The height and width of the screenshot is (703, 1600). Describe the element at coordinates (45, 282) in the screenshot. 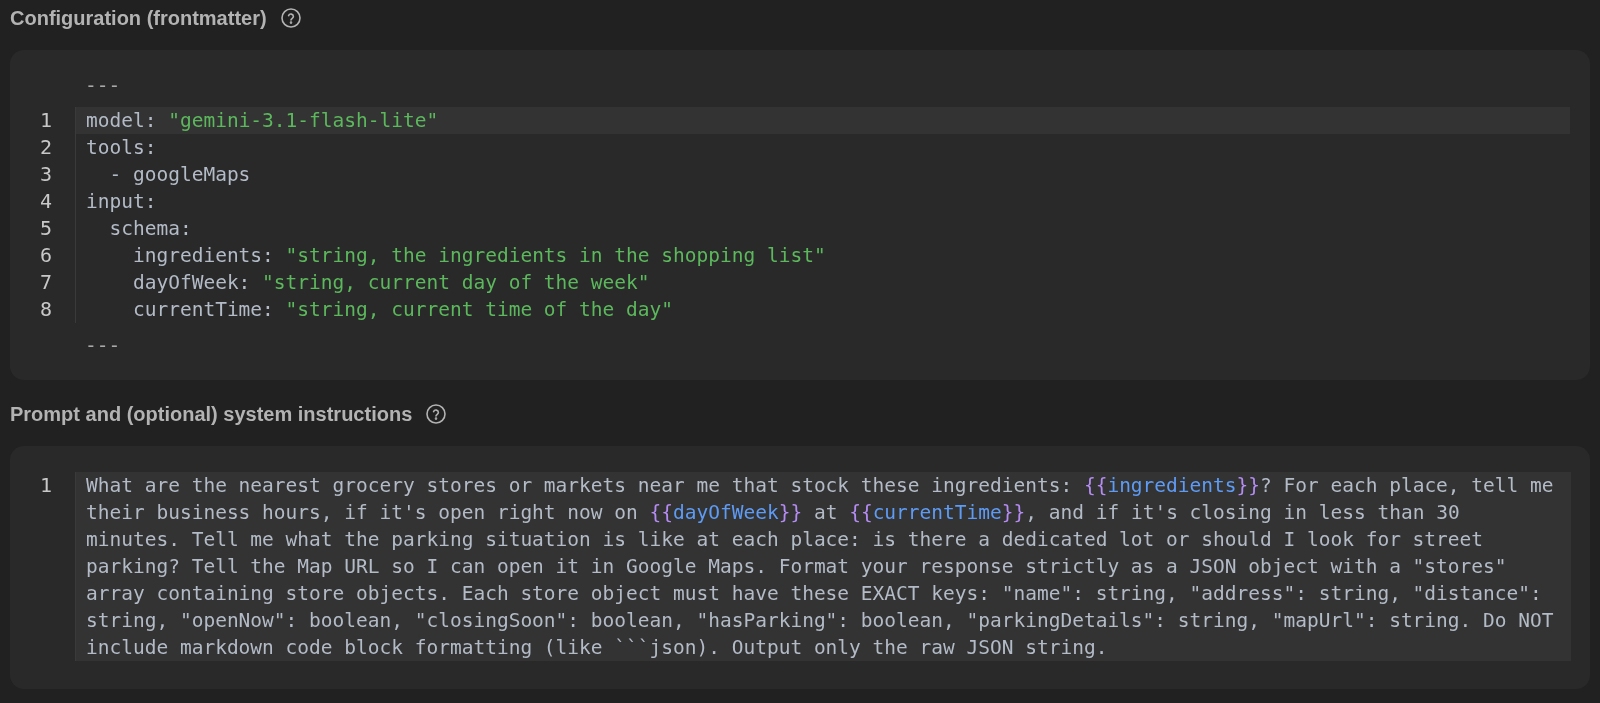

I see `line-number: 7` at that location.